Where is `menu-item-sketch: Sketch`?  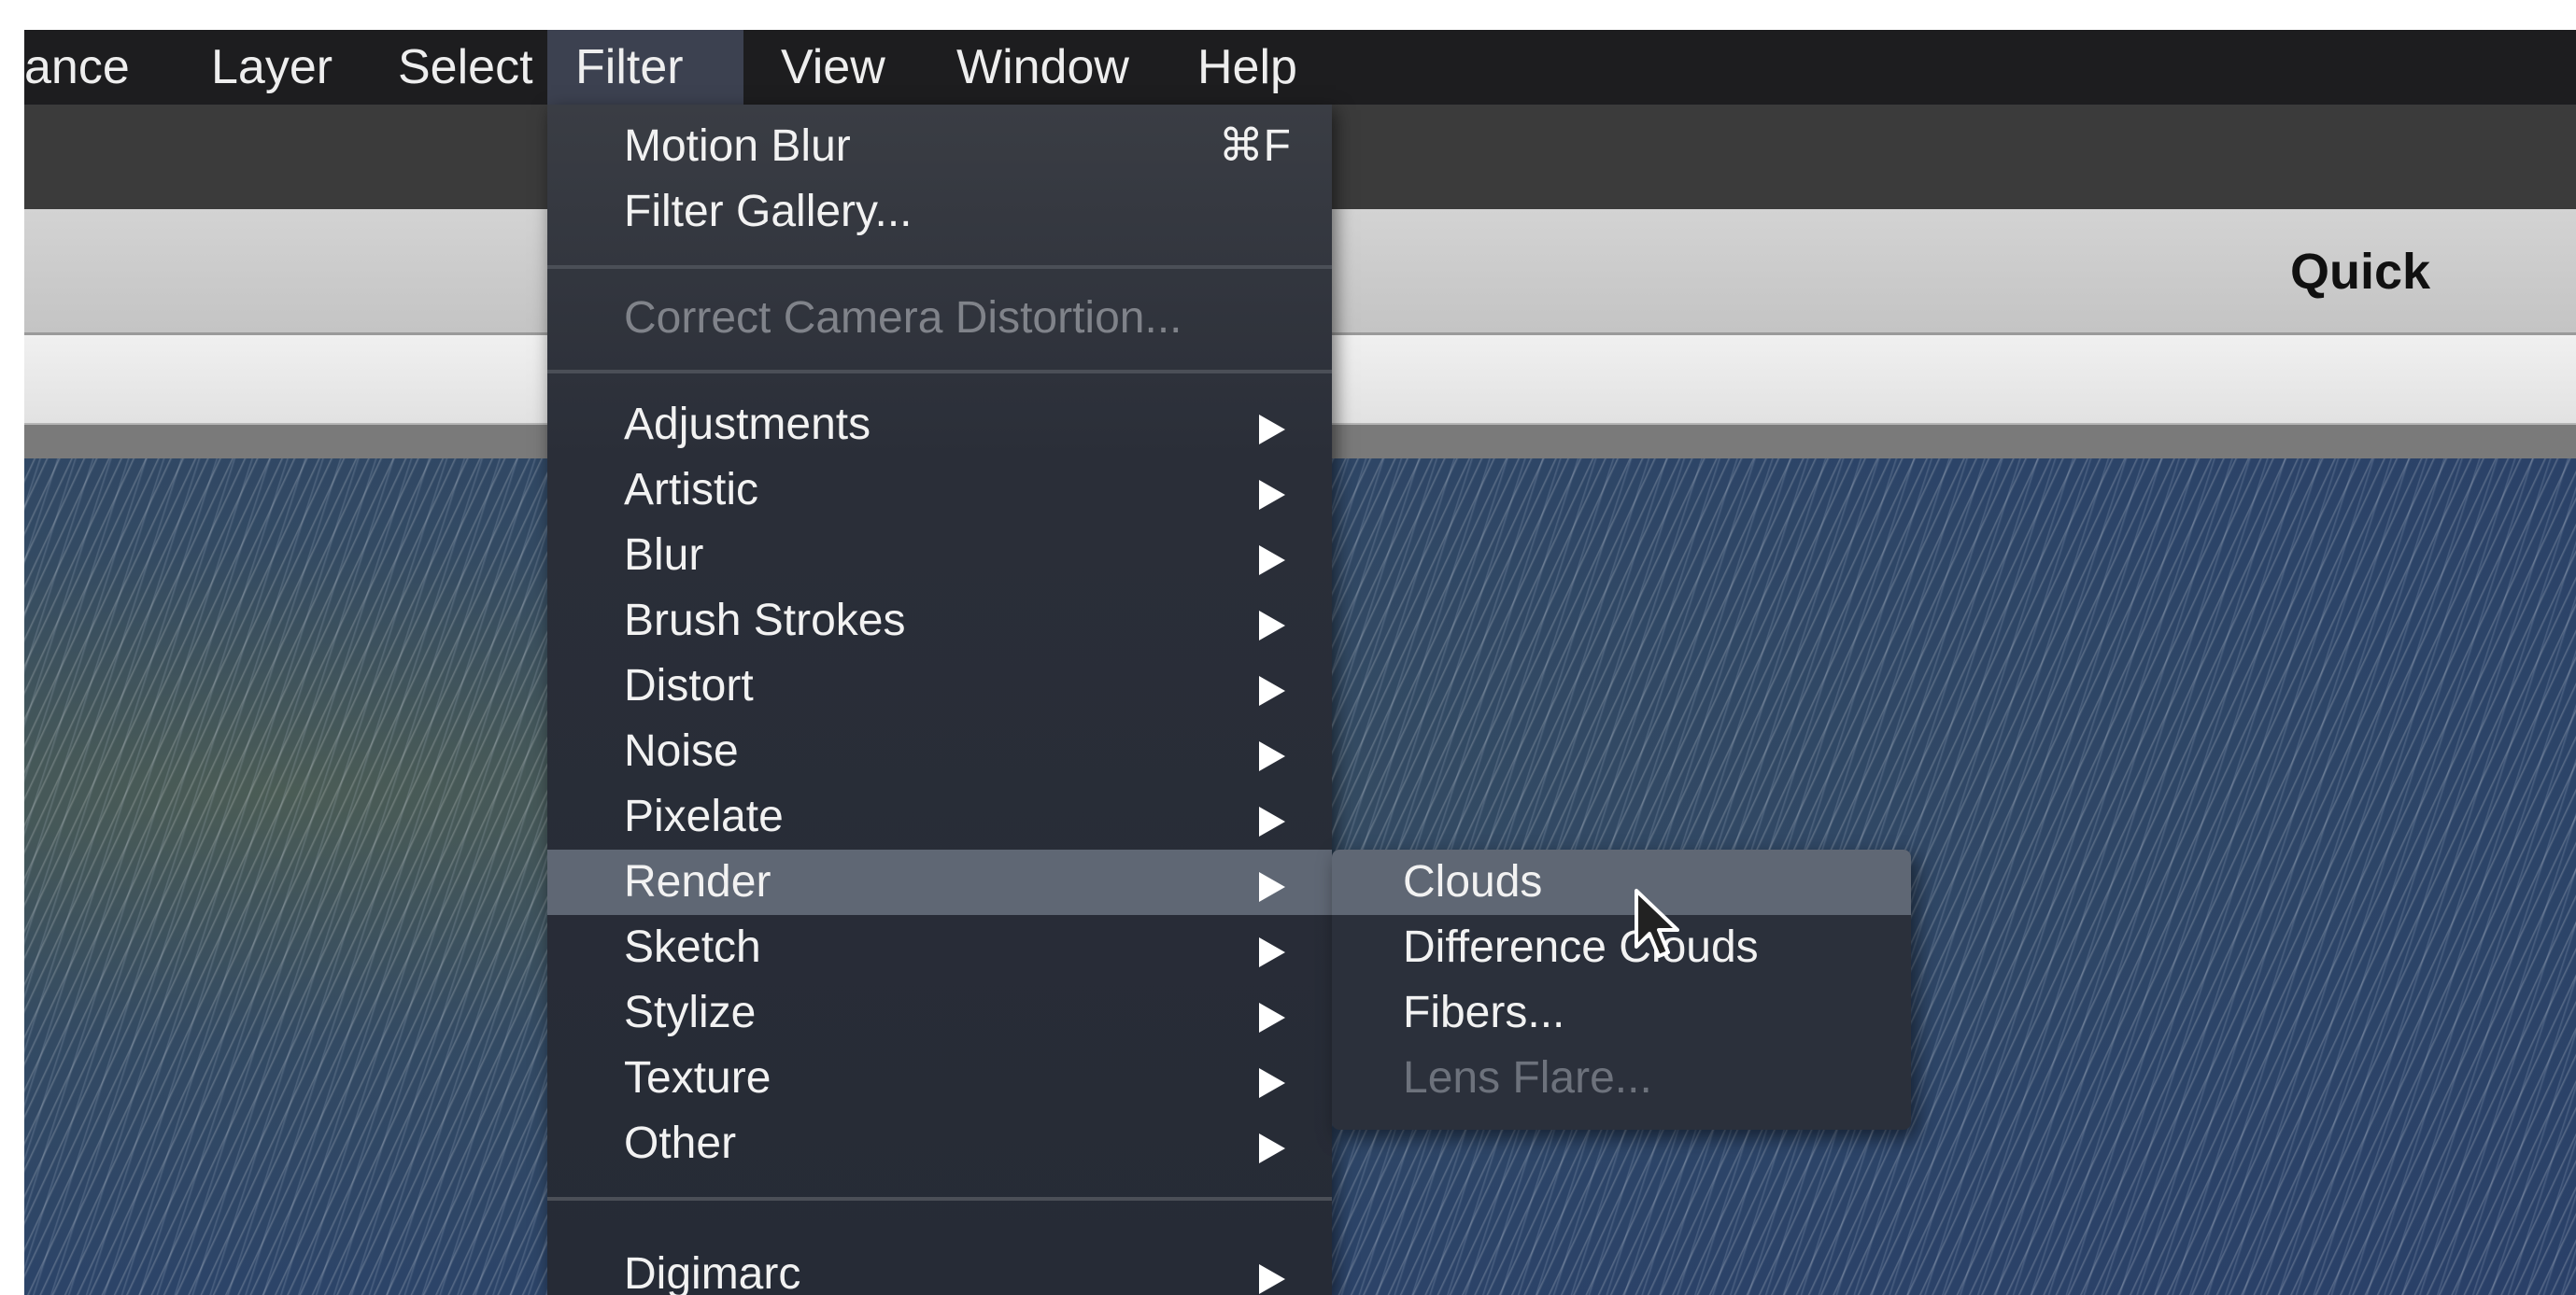
menu-item-sketch: Sketch is located at coordinates (939, 947).